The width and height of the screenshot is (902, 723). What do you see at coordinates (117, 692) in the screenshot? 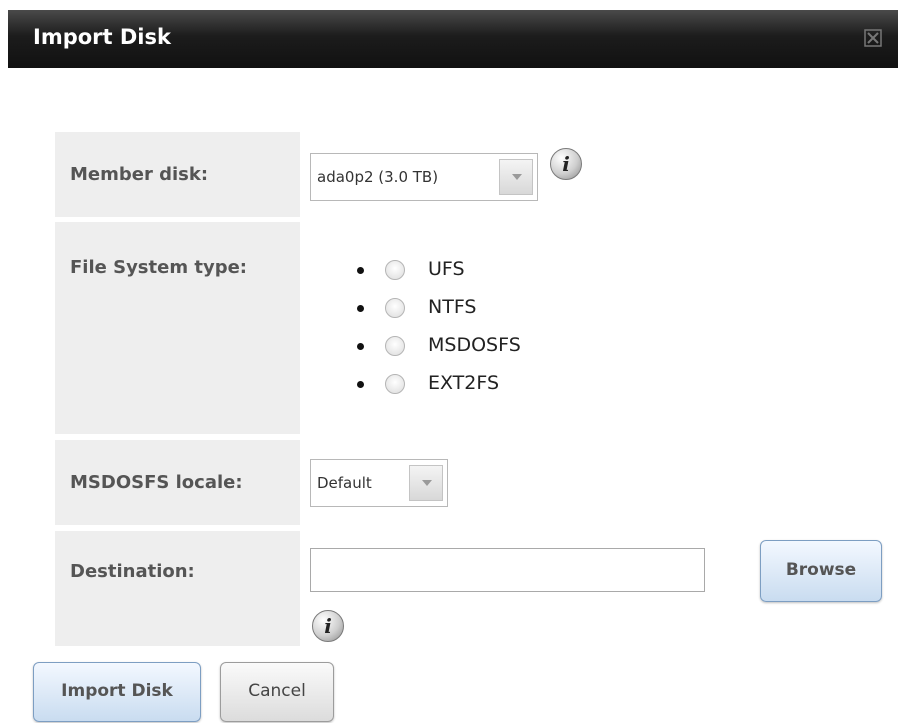
I see `import-disk-button: Import Disk` at bounding box center [117, 692].